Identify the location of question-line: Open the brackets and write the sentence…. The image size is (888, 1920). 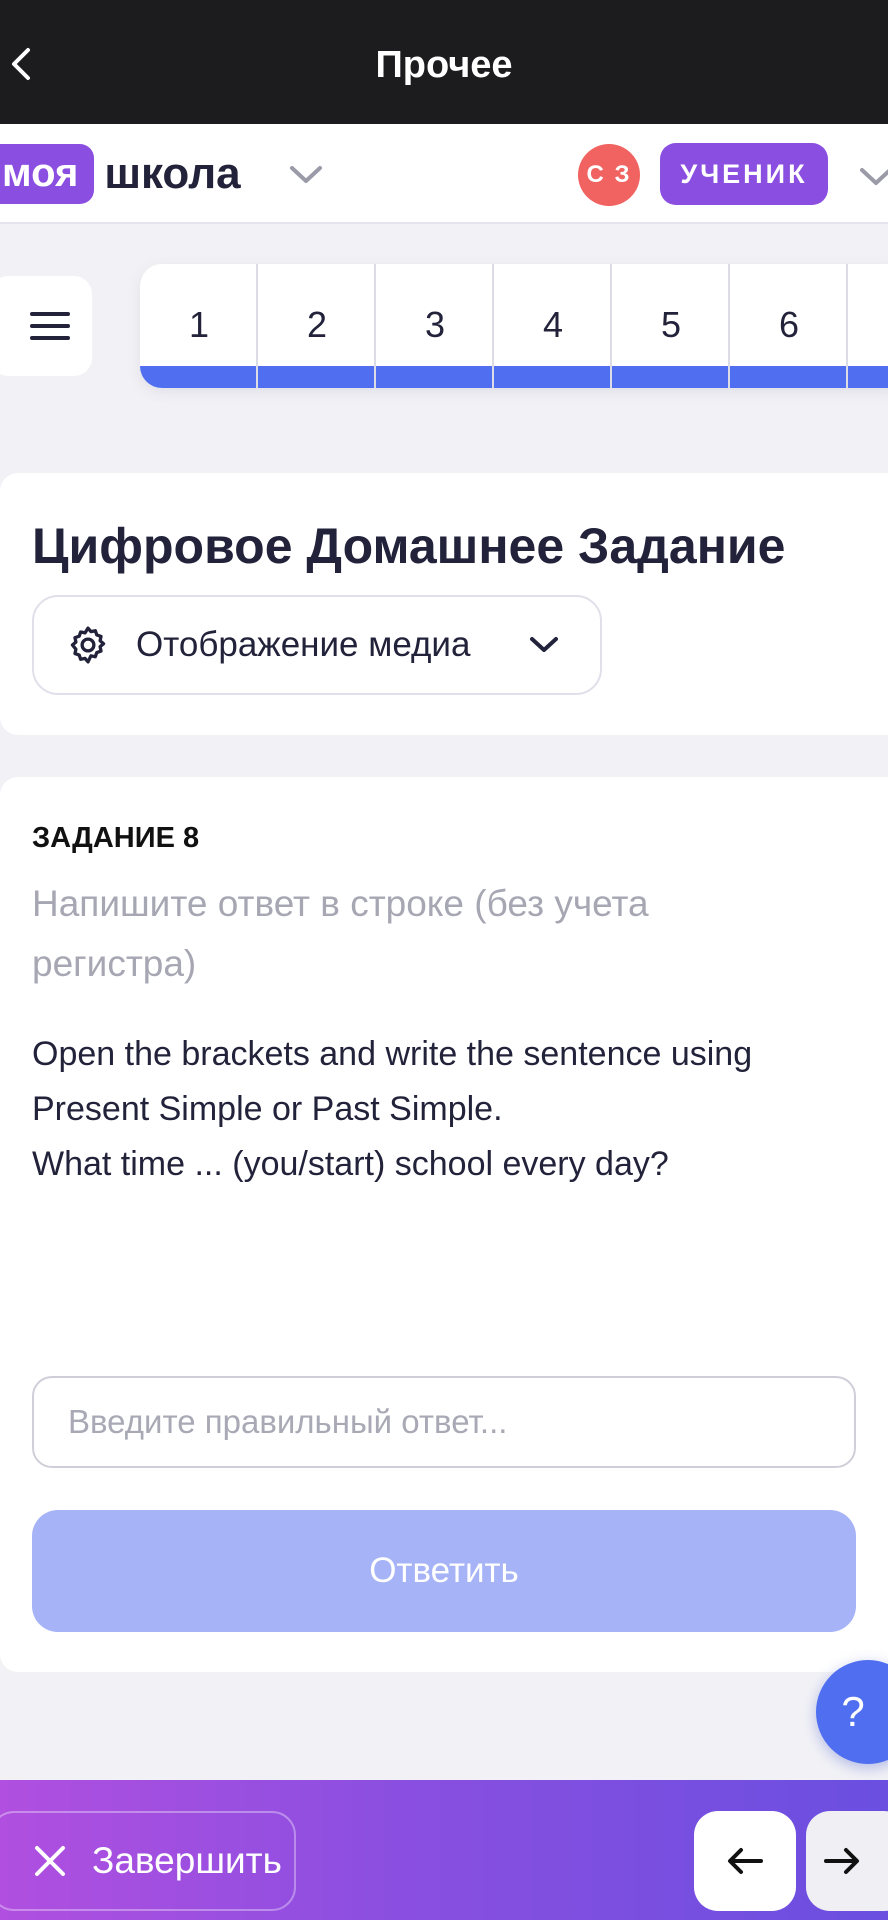
(392, 1054).